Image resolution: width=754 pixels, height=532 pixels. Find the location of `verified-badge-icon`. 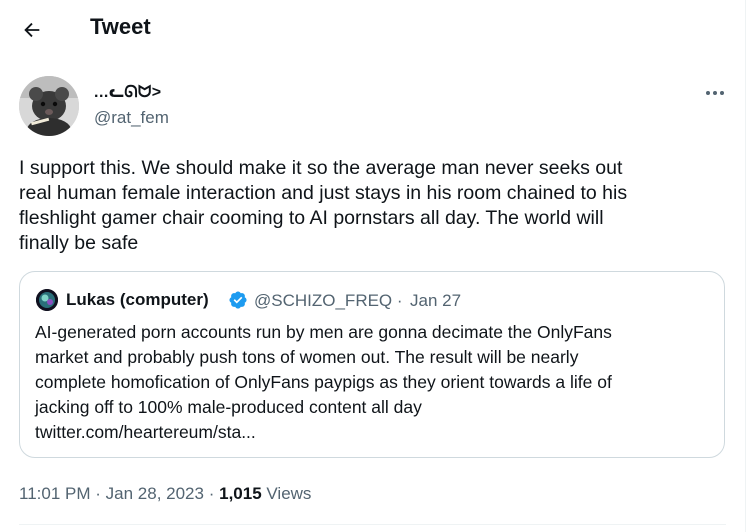

verified-badge-icon is located at coordinates (238, 300).